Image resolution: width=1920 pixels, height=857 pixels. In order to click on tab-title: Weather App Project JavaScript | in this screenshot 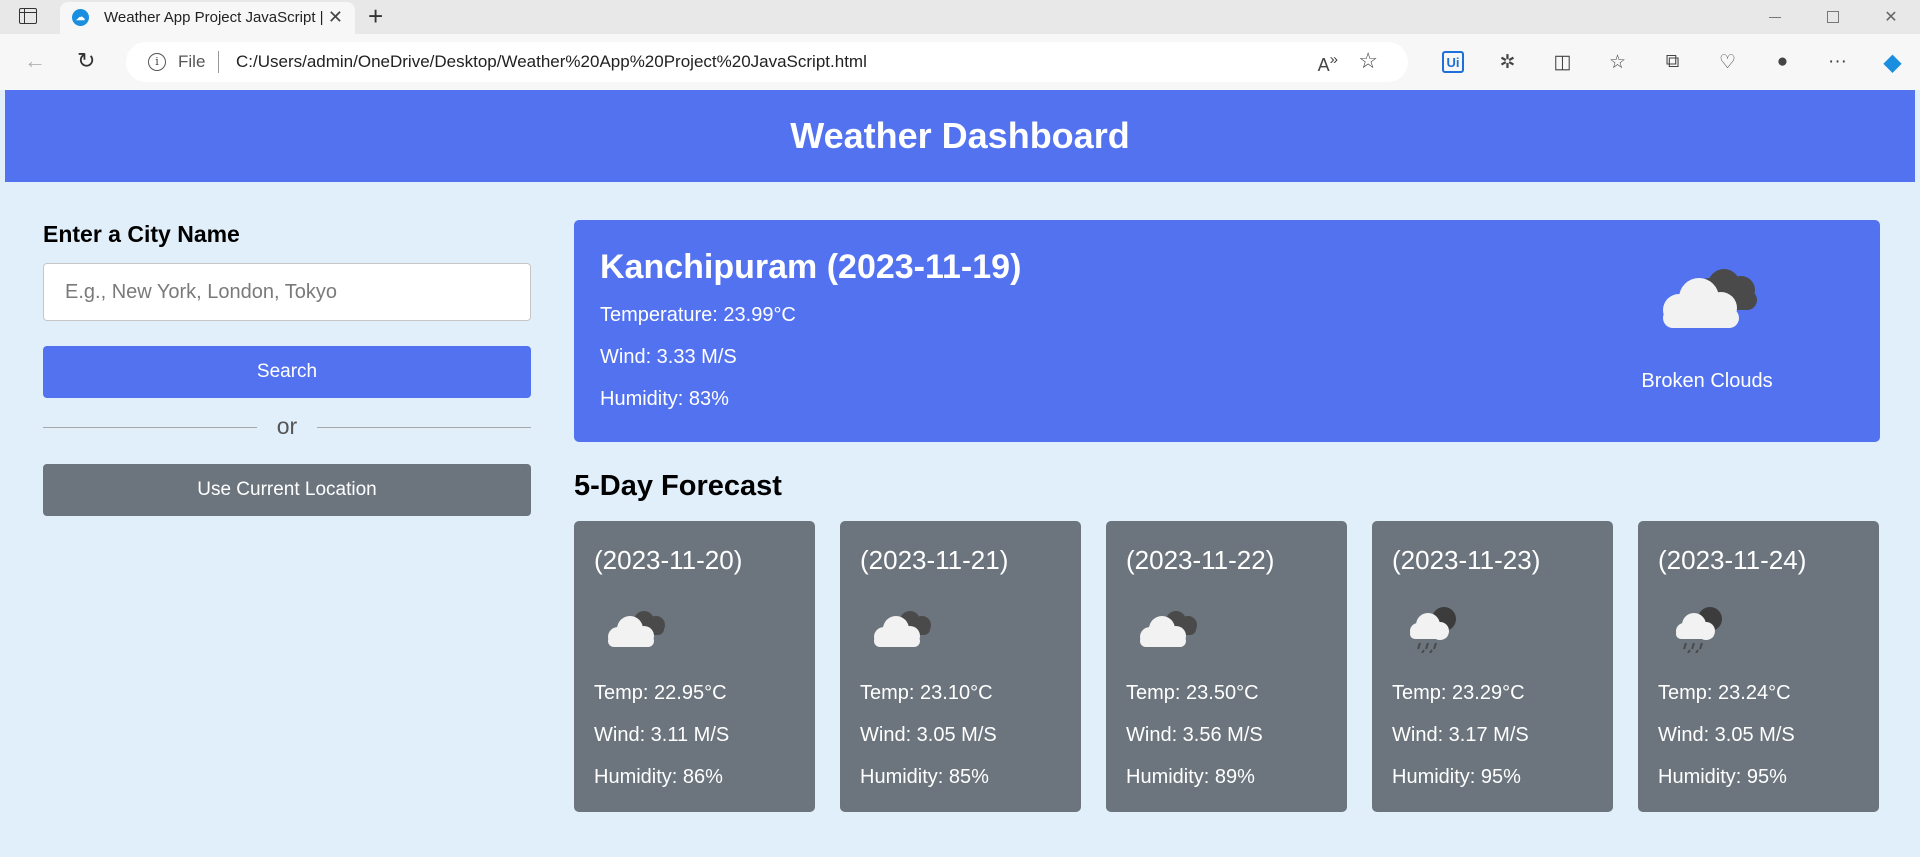, I will do `click(214, 17)`.